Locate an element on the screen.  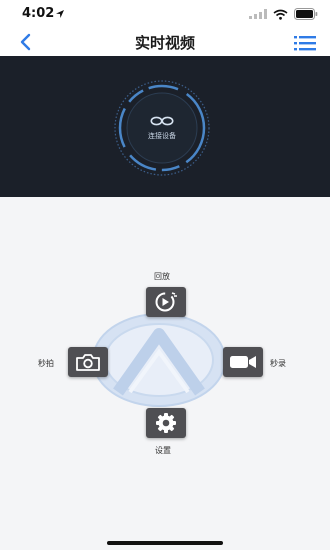
home-indicator is located at coordinates (165, 543).